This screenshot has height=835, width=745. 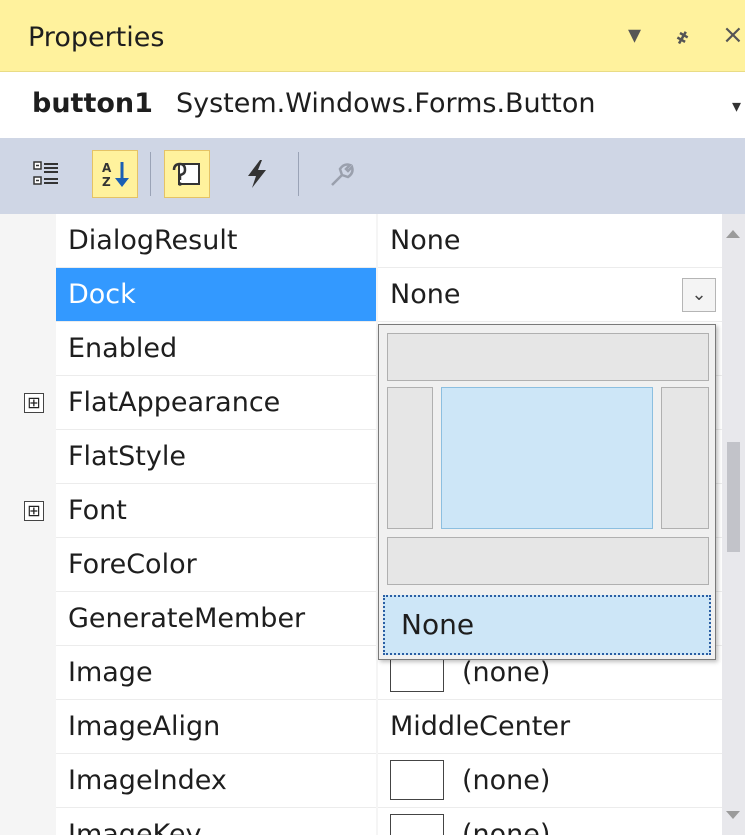 I want to click on property-value: None ⌄, so click(x=550, y=295).